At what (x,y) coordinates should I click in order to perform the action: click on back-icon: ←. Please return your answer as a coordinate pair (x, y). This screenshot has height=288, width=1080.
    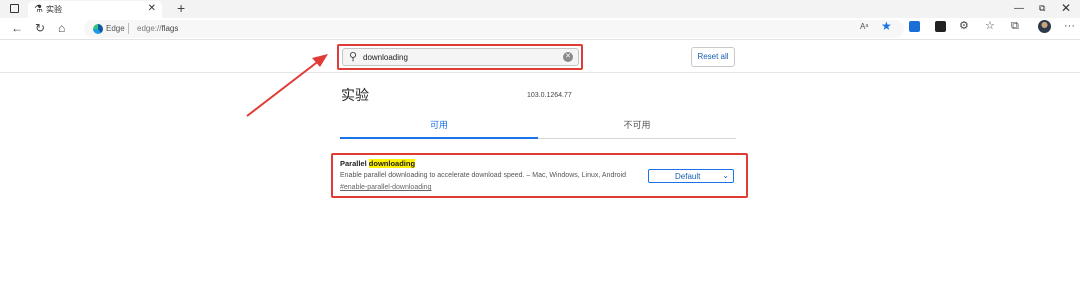
    Looking at the image, I should click on (17, 28).